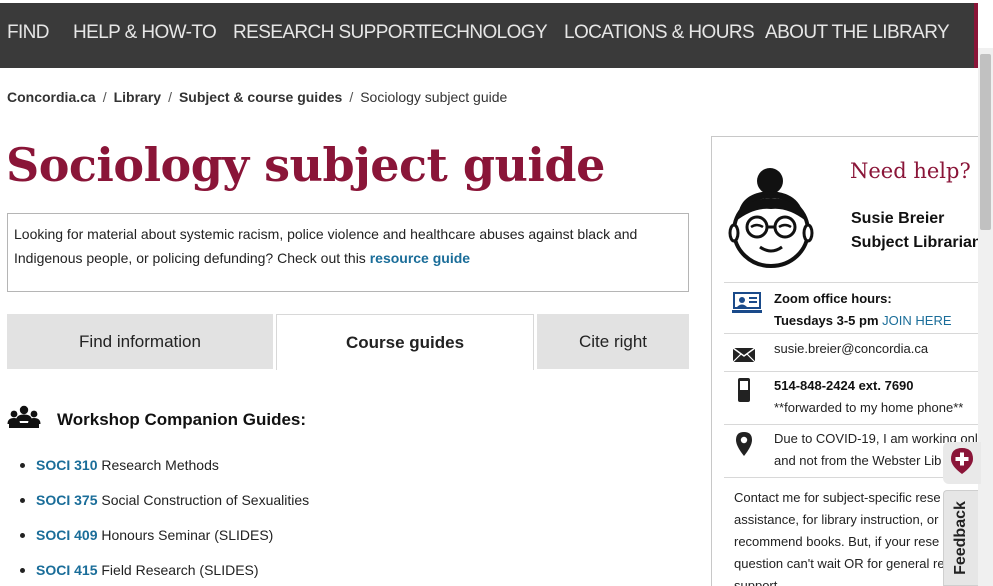 The width and height of the screenshot is (993, 586). I want to click on list-item: SOCI 409 Honours Seminar (SLIDES), so click(164, 537).